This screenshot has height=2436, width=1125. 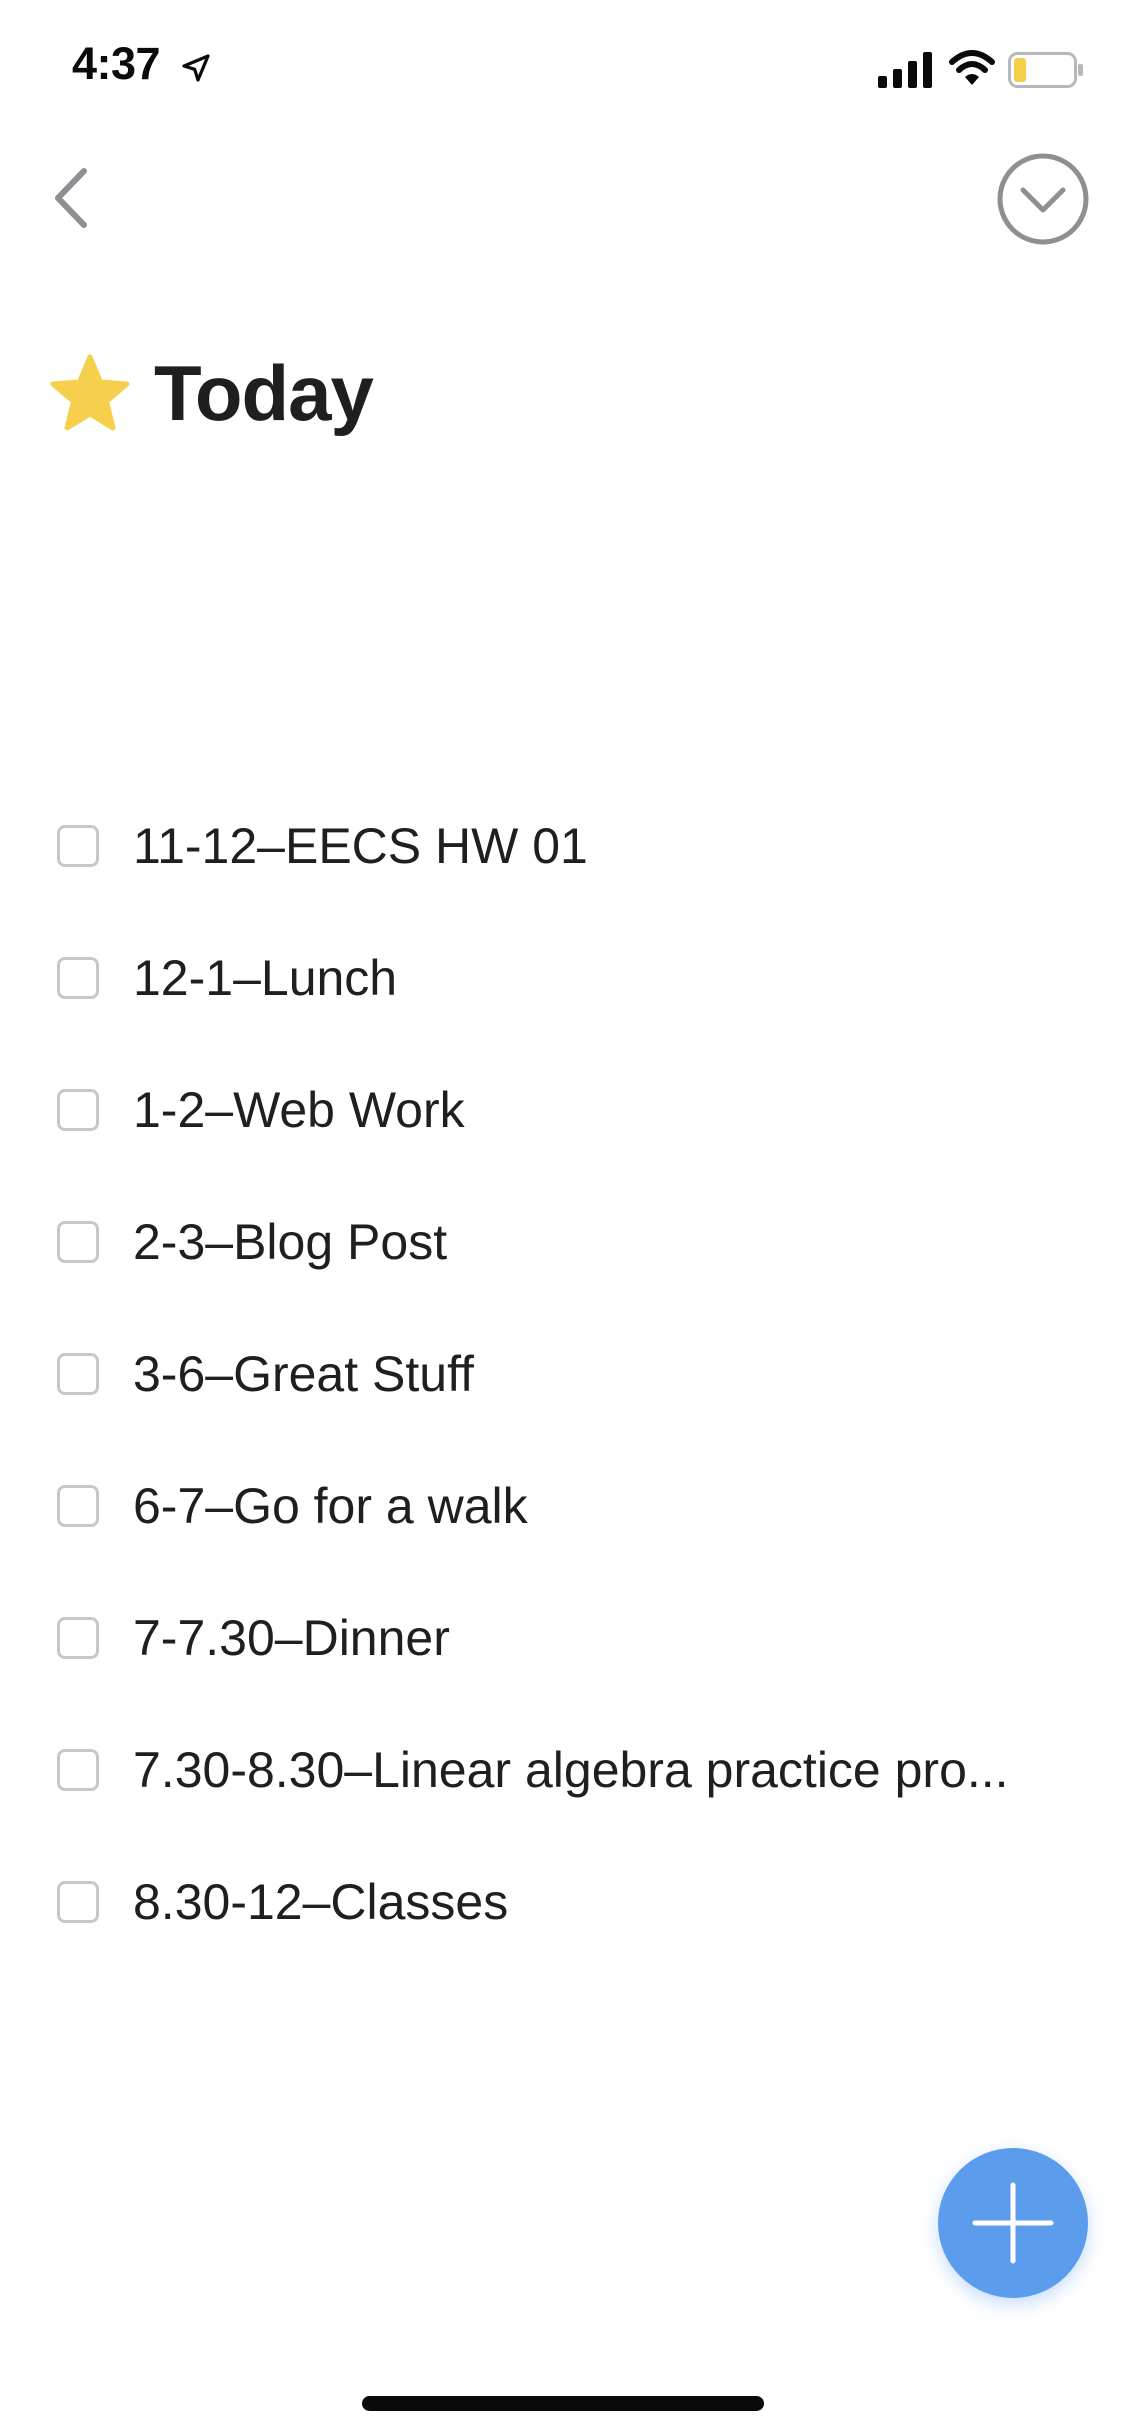 I want to click on task-title: 12-1–Lunch, so click(x=265, y=978).